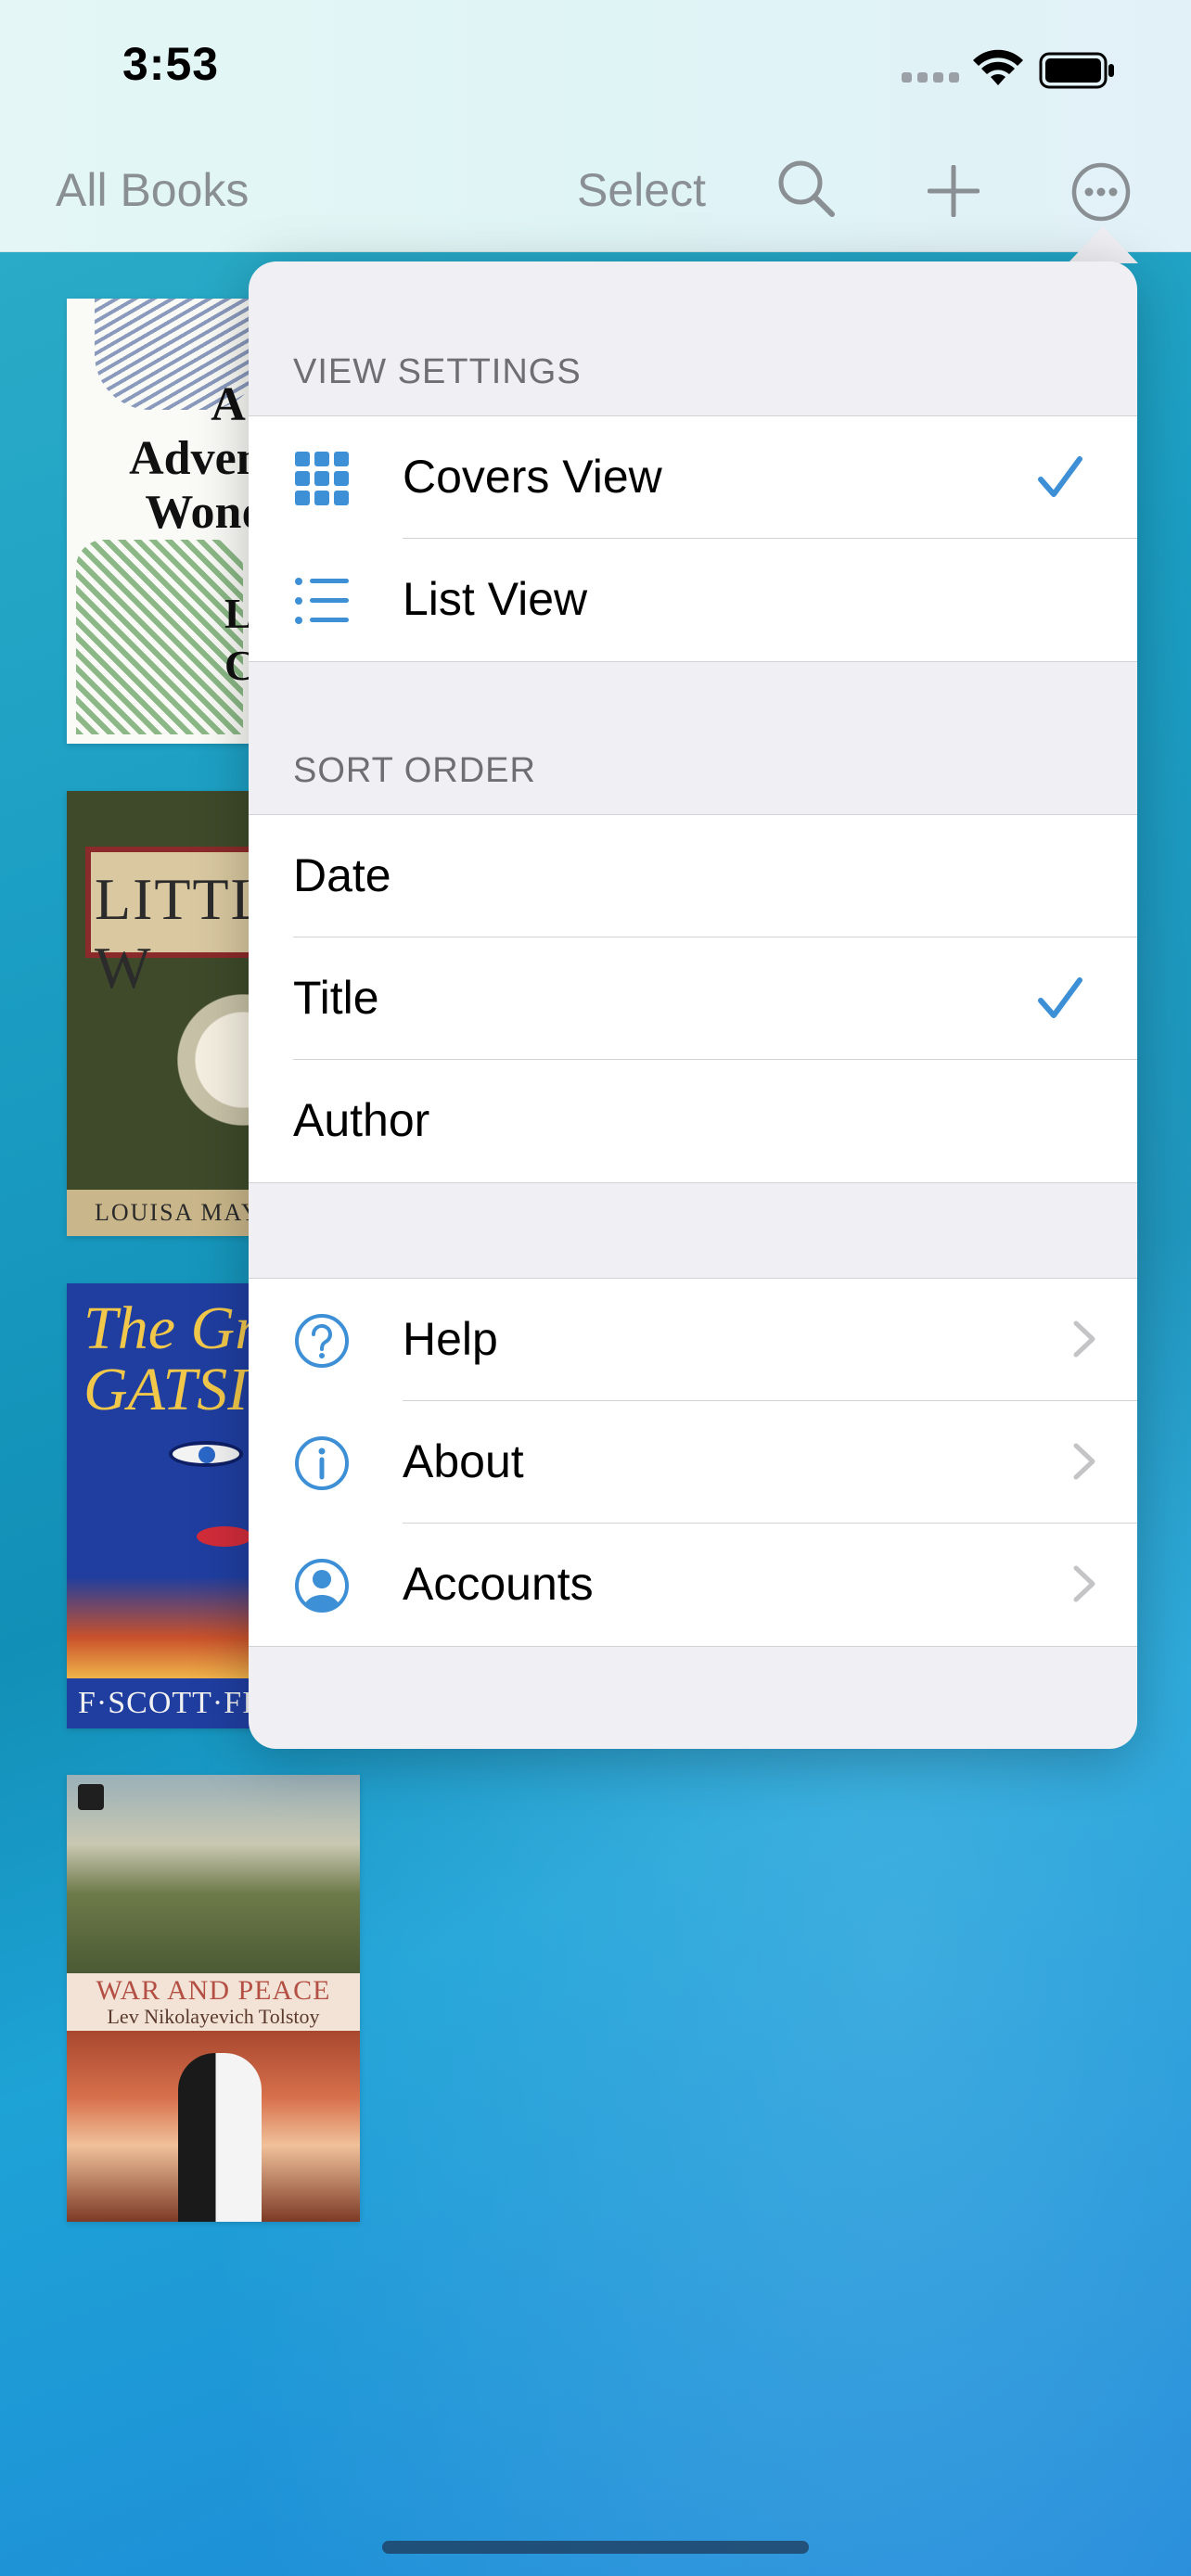  Describe the element at coordinates (322, 601) in the screenshot. I see `list-icon` at that location.